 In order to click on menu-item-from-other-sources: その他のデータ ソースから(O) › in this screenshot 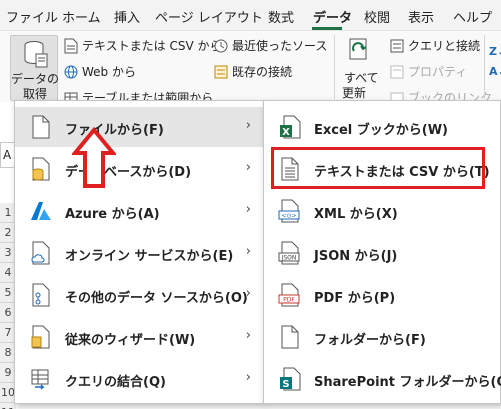, I will do `click(139, 295)`.